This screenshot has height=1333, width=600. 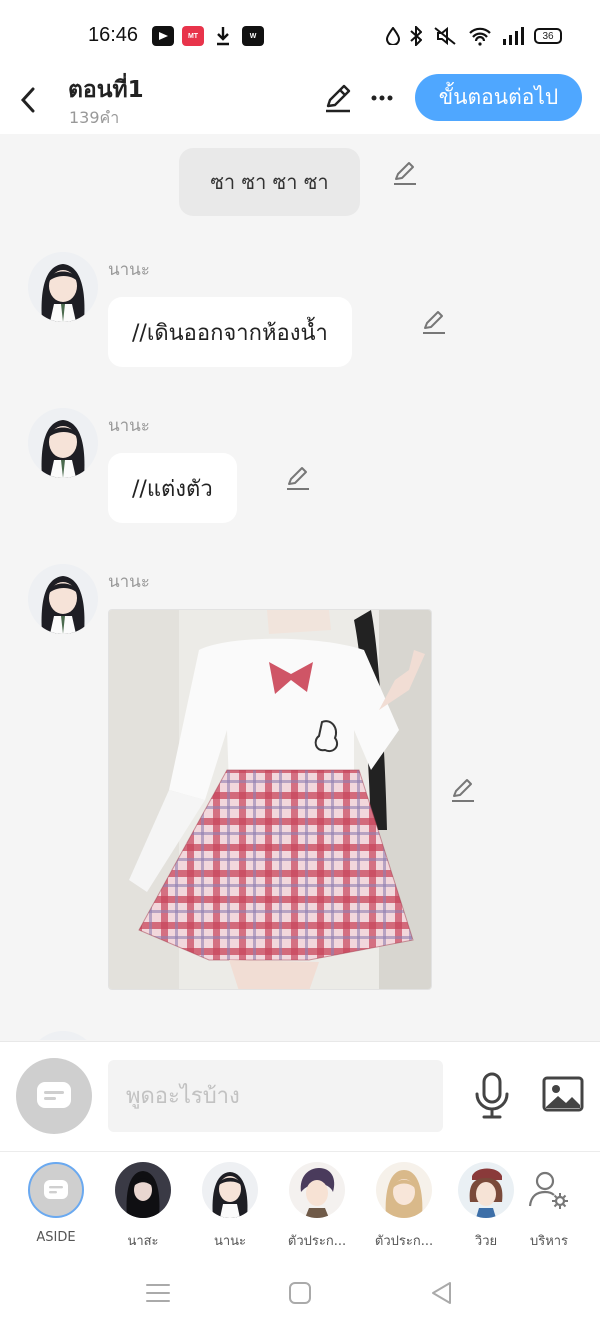 I want to click on home-icon, so click(x=300, y=1293).